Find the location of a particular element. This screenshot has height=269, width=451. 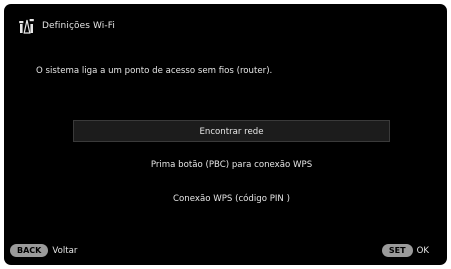

set-control: SET OK is located at coordinates (405, 250).